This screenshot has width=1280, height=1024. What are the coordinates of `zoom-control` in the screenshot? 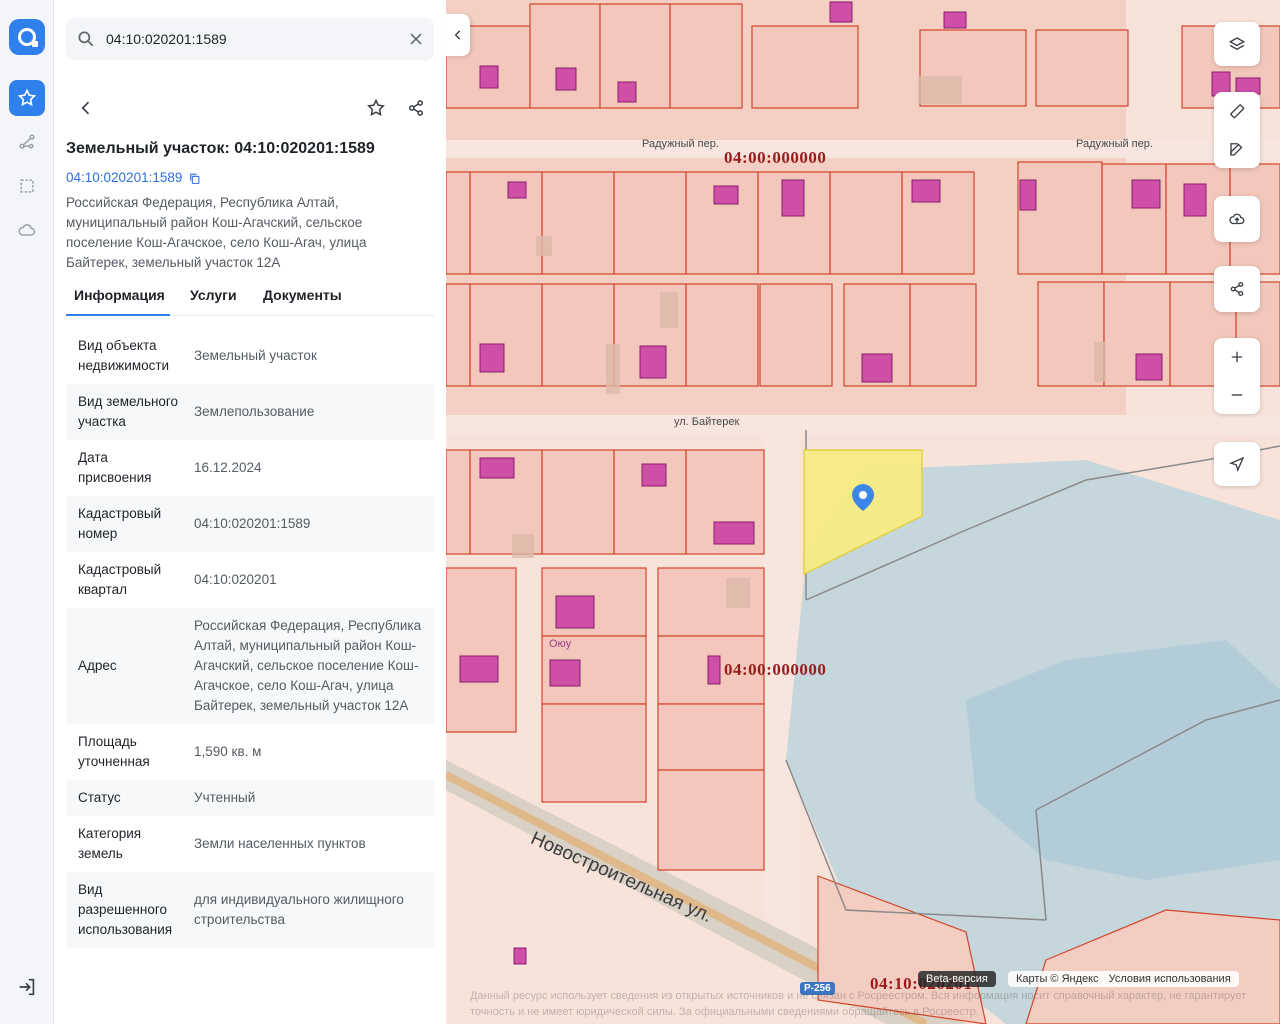 It's located at (1237, 376).